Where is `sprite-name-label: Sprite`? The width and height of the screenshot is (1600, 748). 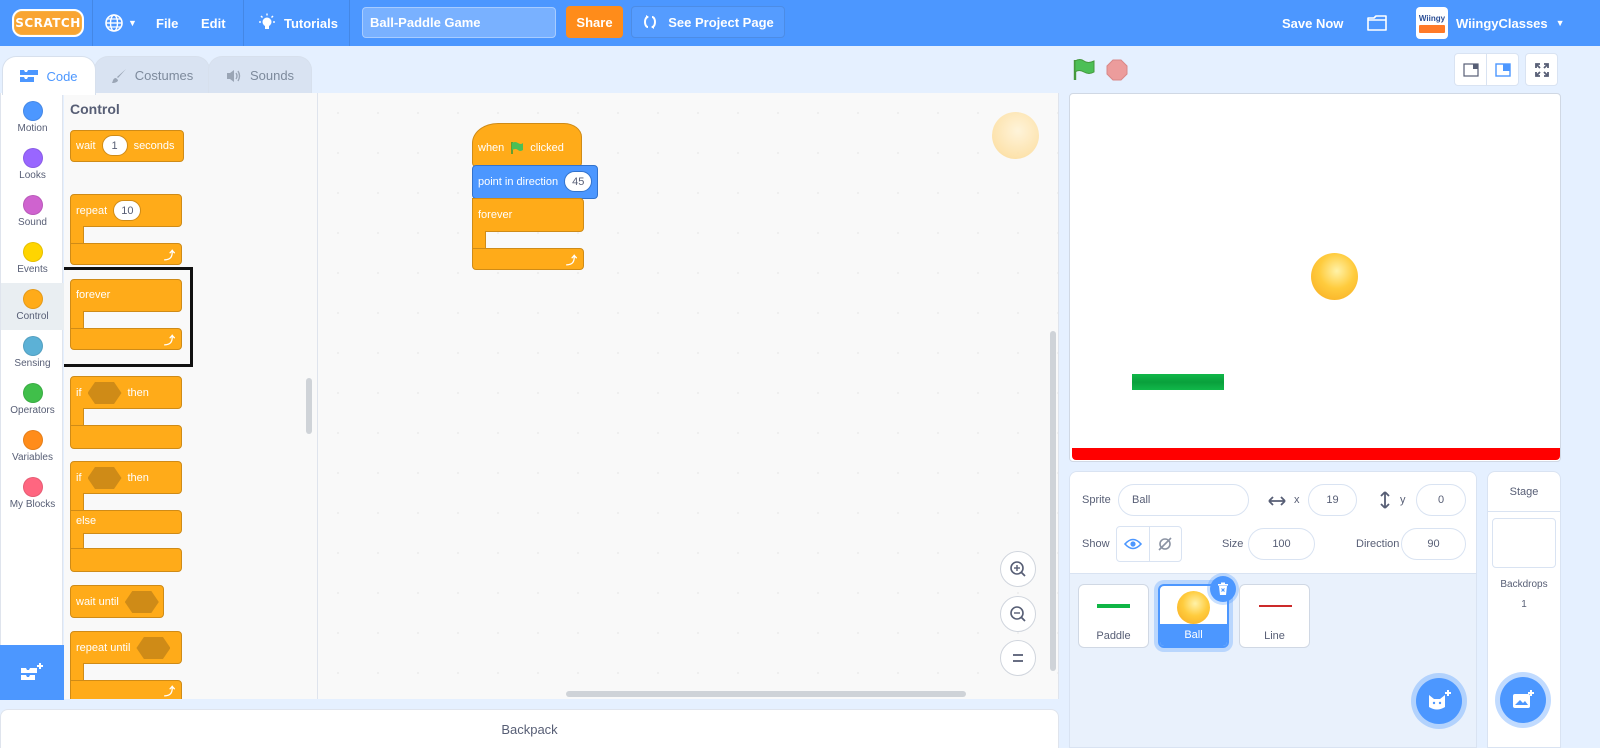
sprite-name-label: Sprite is located at coordinates (1096, 500).